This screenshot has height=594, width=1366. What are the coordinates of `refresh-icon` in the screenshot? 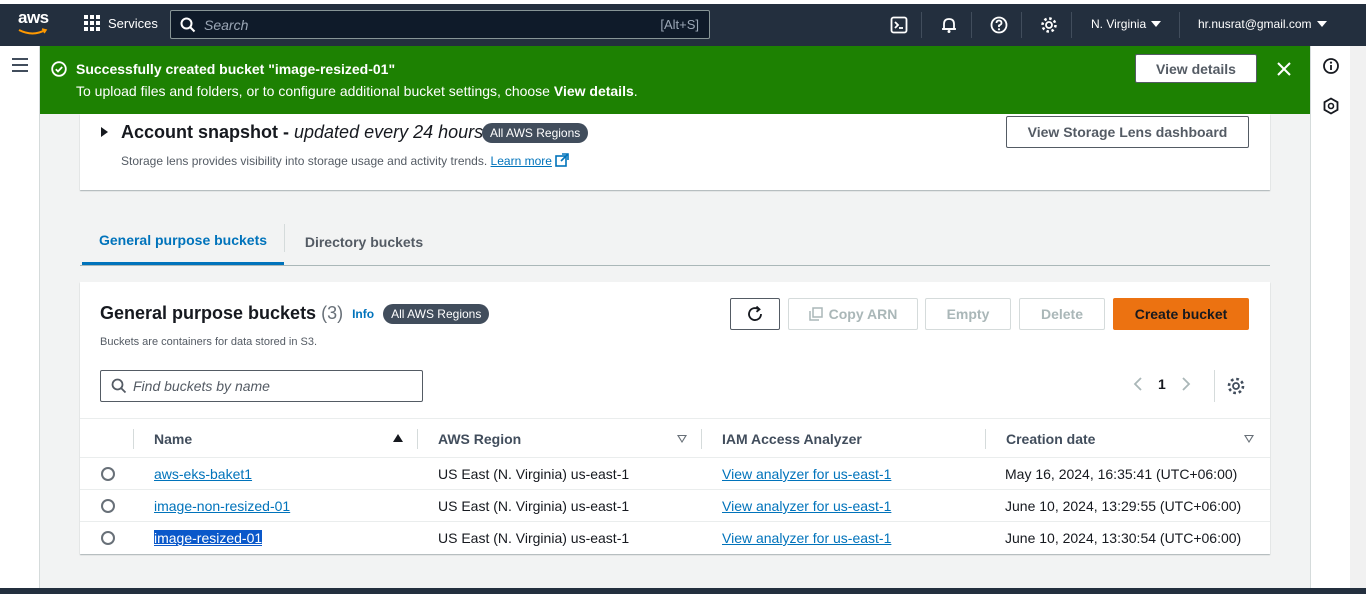 It's located at (755, 313).